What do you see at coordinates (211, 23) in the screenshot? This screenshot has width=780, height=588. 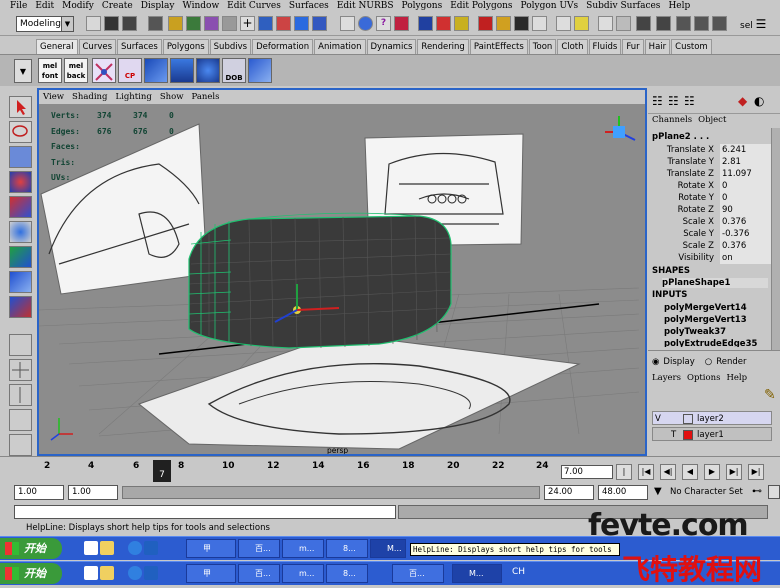 I see `select-by-type-icon` at bounding box center [211, 23].